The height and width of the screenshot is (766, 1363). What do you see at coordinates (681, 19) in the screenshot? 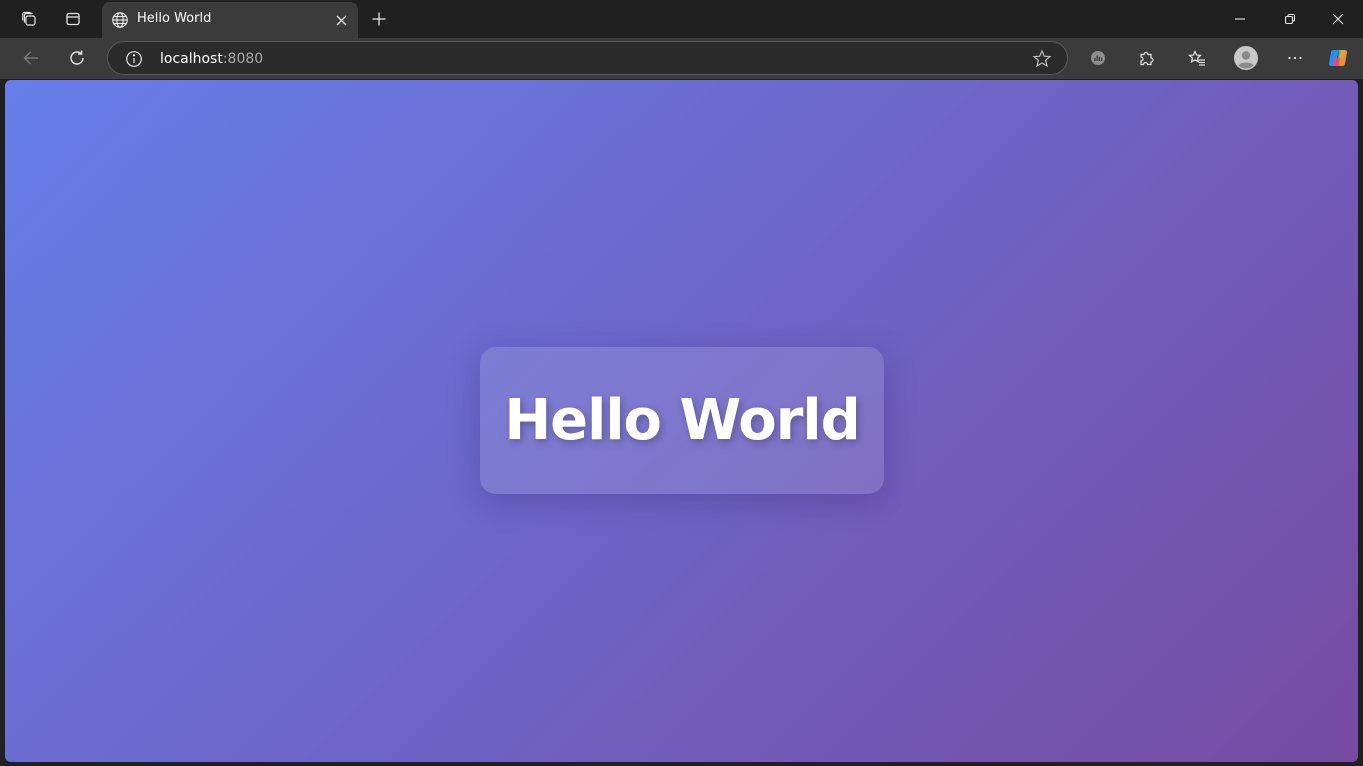
I see `title-bar: Hello World` at bounding box center [681, 19].